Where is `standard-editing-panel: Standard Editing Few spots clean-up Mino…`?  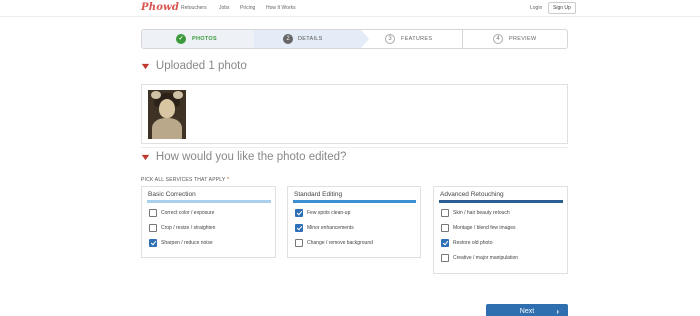
standard-editing-panel: Standard Editing Few spots clean-up Mino… is located at coordinates (354, 222).